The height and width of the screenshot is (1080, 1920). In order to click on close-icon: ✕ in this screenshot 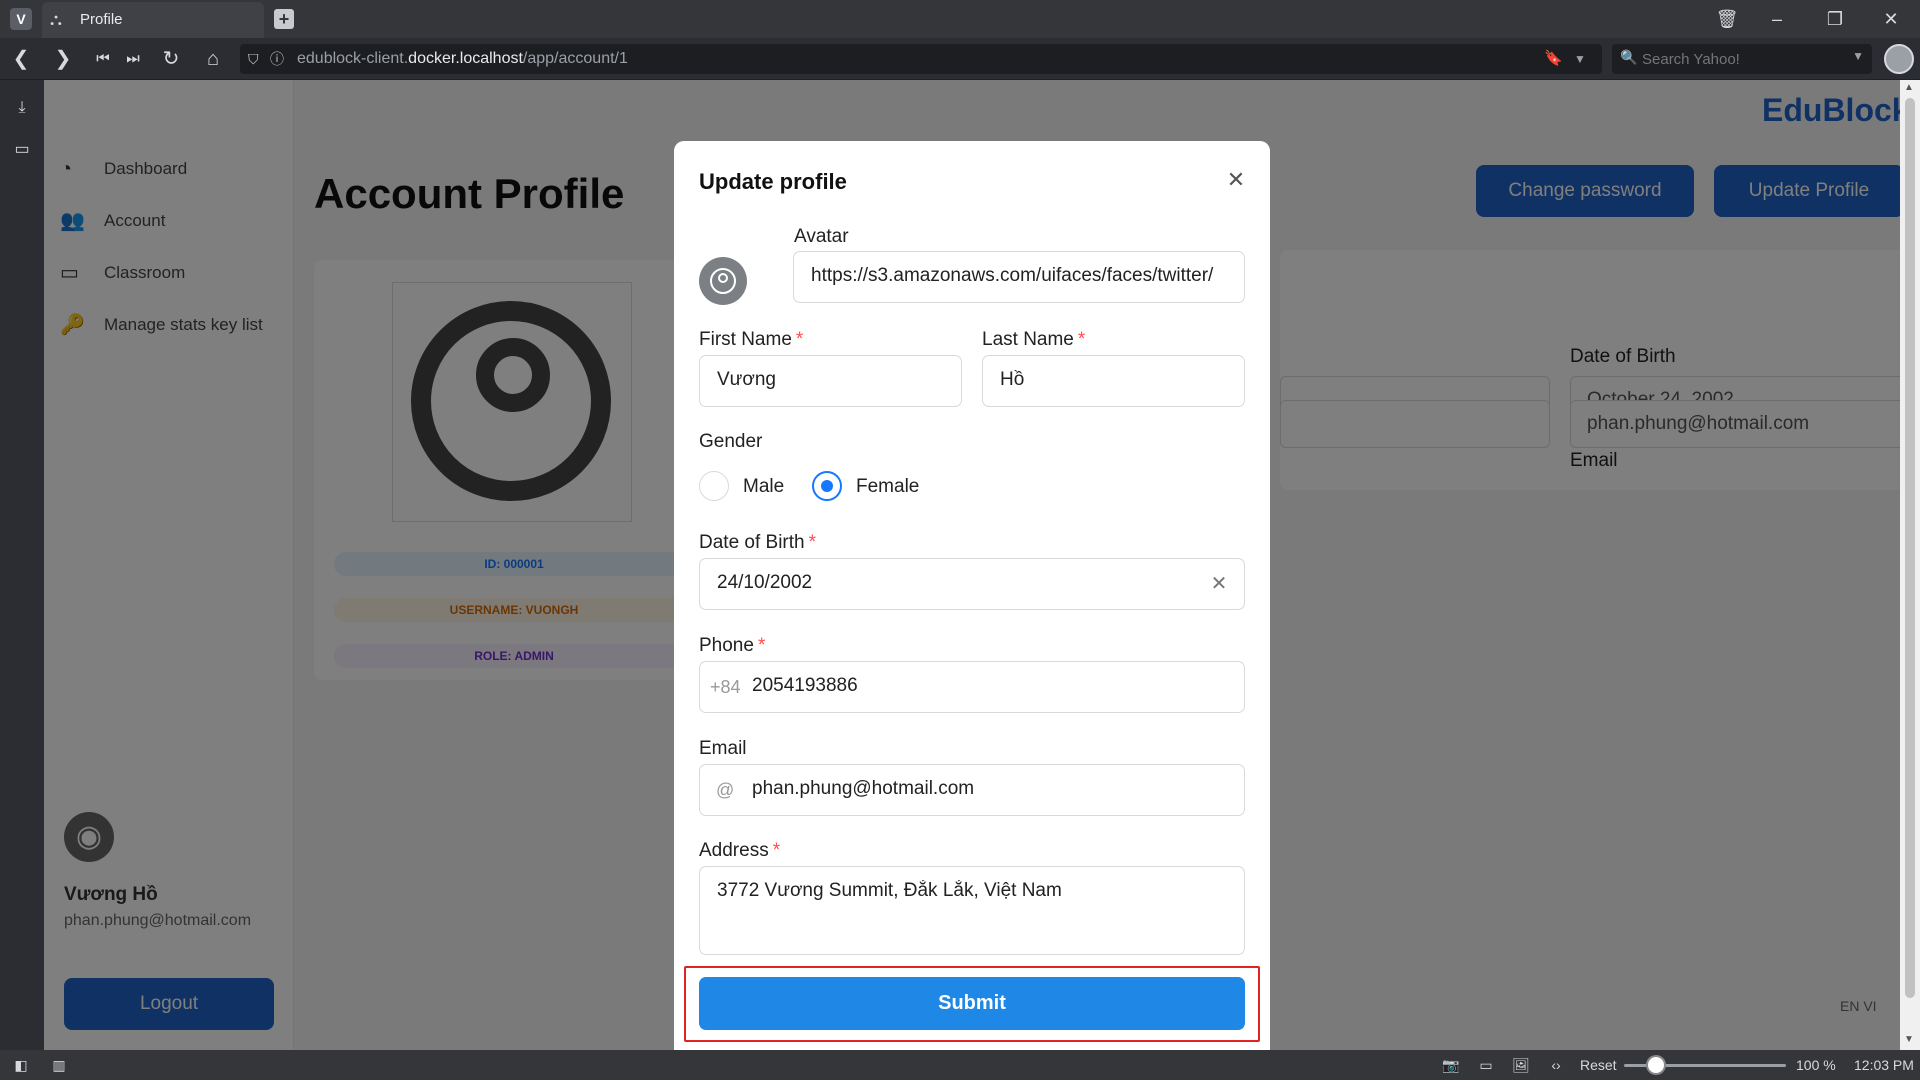, I will do `click(1236, 180)`.